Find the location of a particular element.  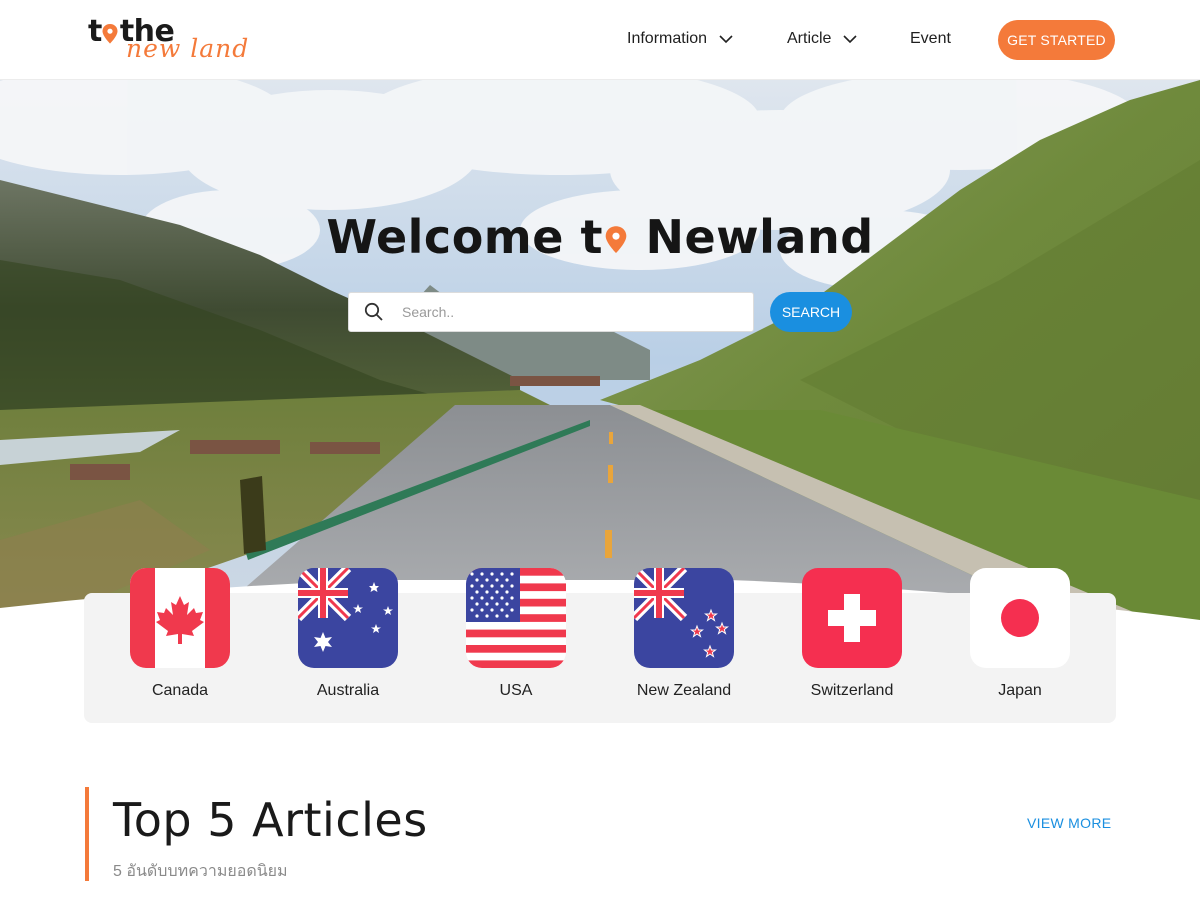

australia-flag-icon is located at coordinates (348, 618).